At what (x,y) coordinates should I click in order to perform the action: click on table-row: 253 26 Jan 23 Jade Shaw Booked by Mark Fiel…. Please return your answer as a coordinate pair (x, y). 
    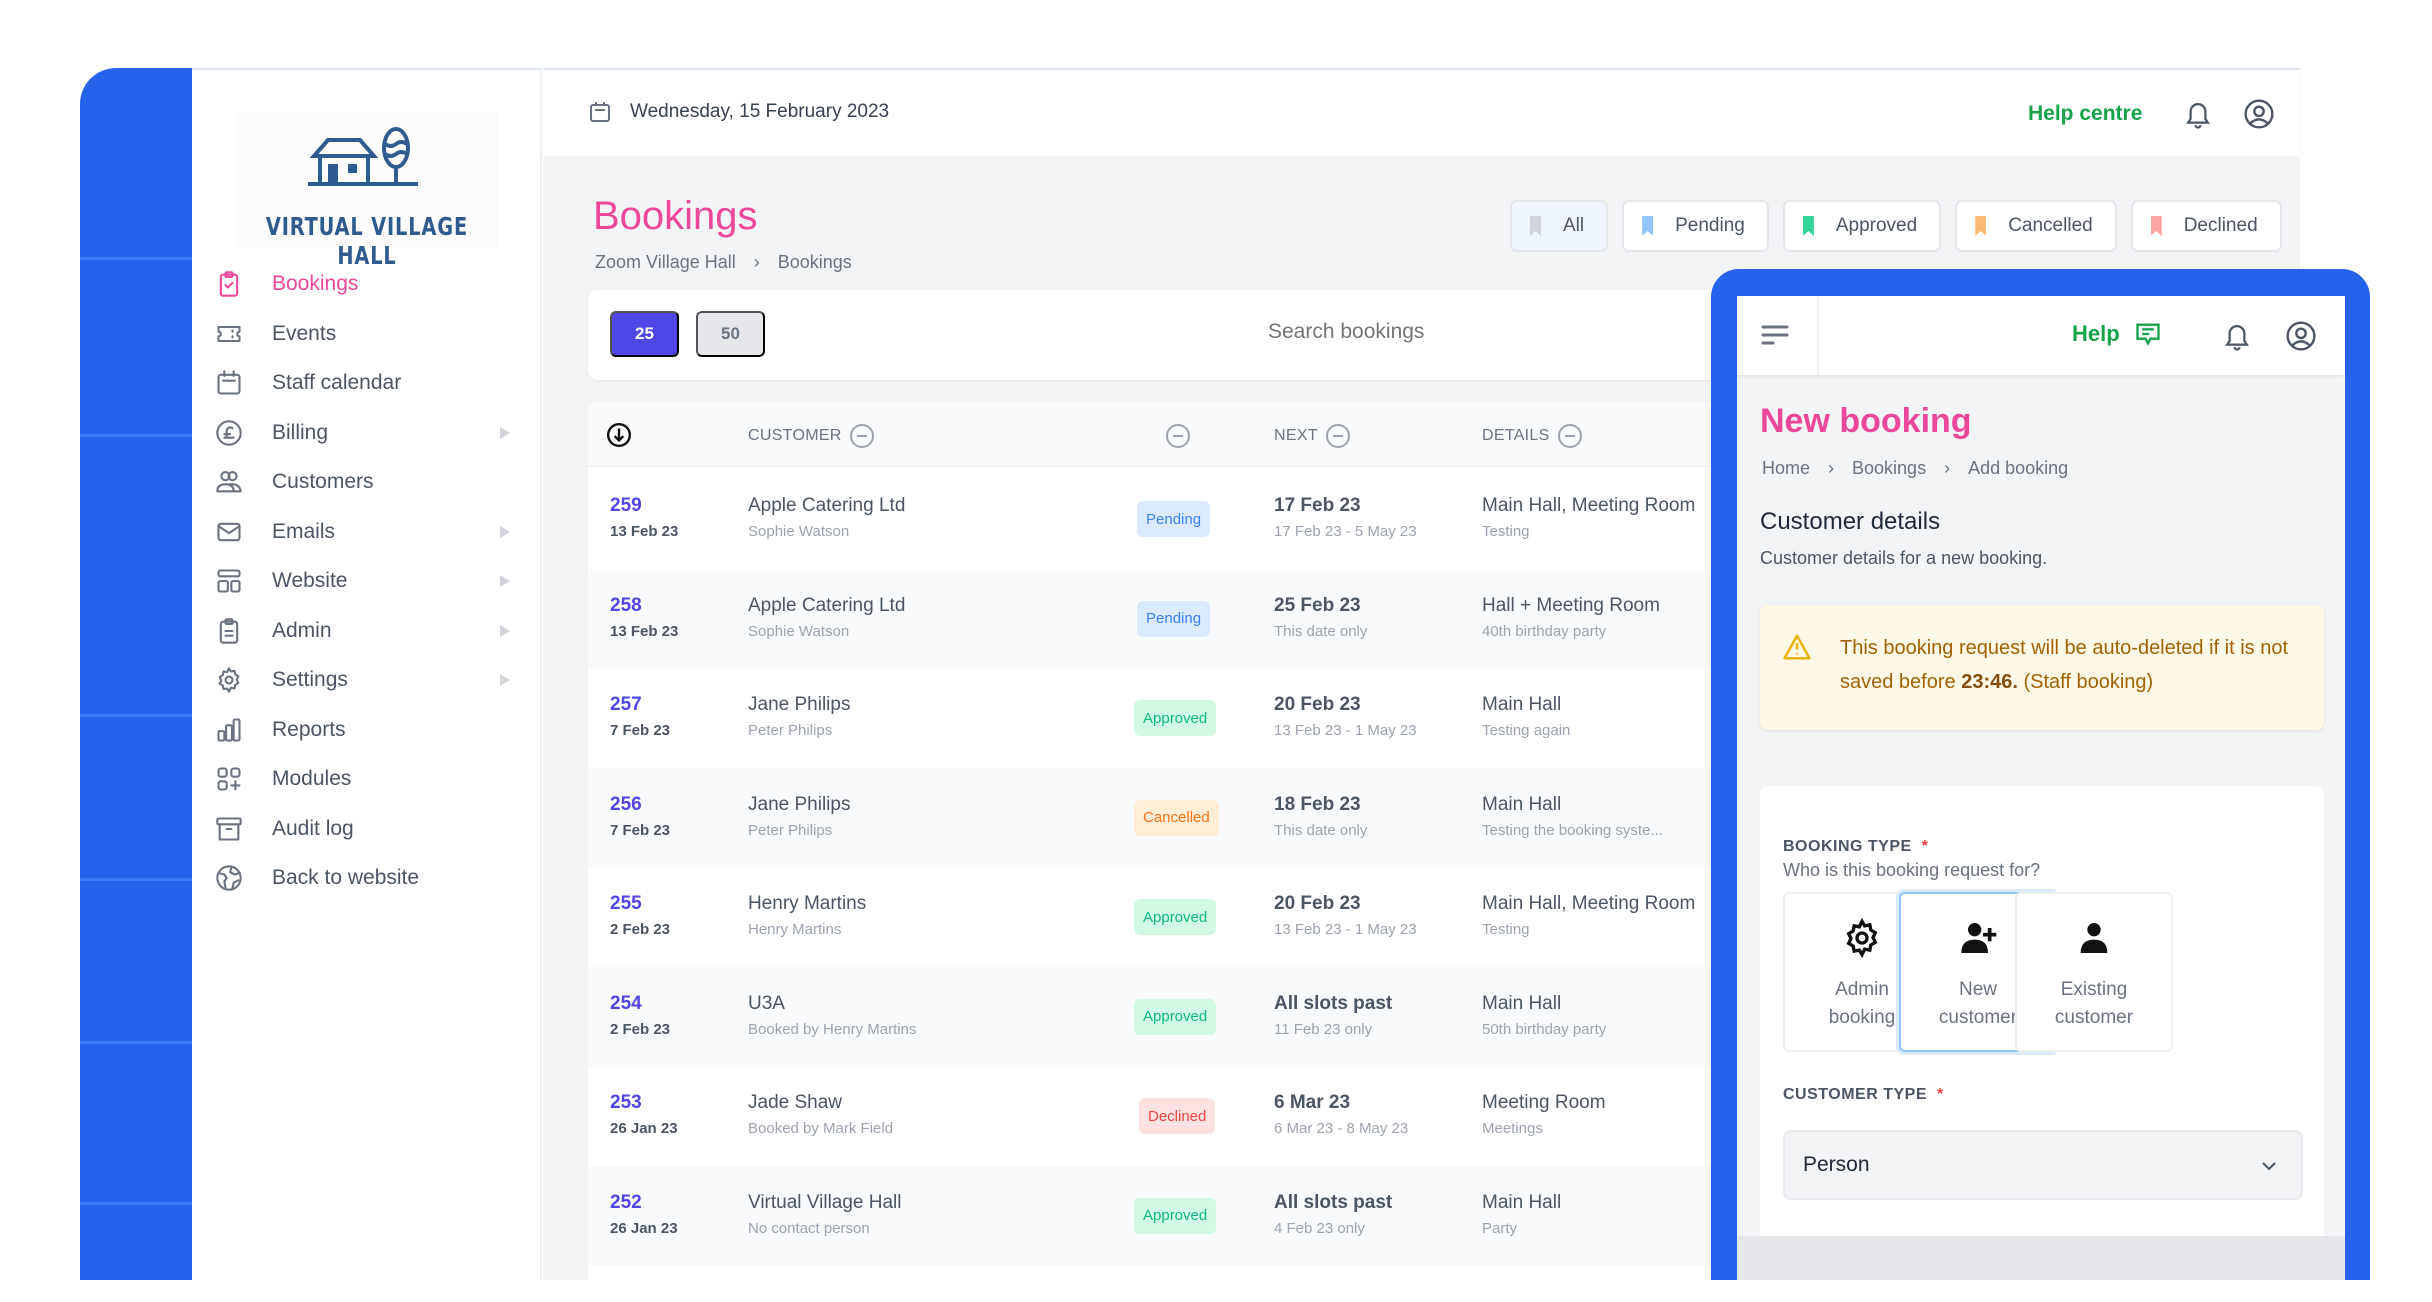
    Looking at the image, I should click on (1188, 1116).